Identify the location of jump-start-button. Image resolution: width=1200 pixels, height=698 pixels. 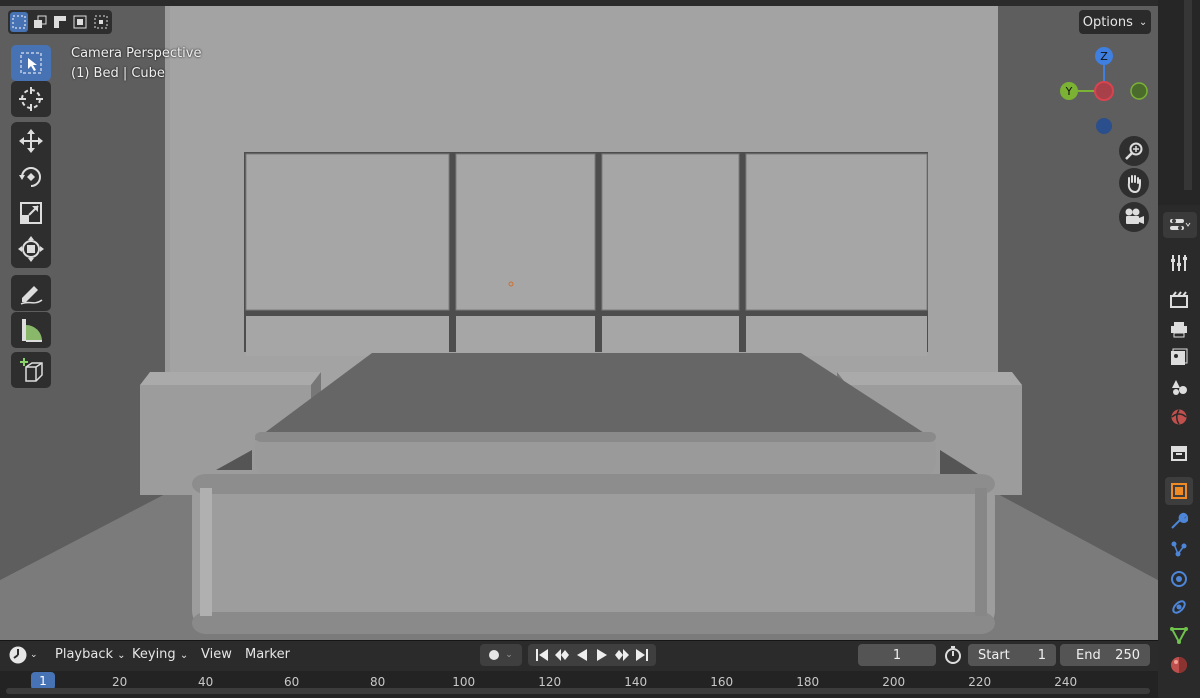
(542, 655).